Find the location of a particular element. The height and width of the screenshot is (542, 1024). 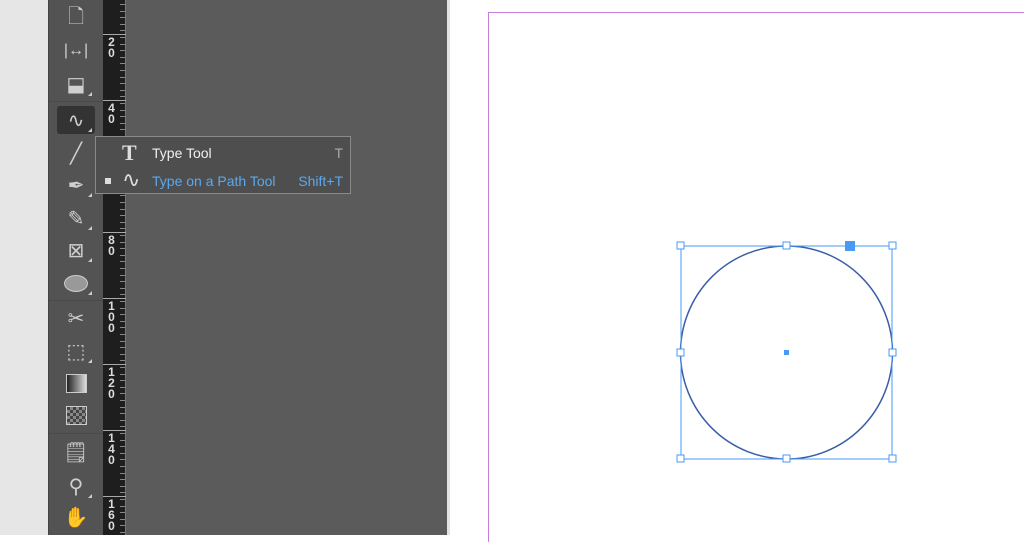

flyout-item-type-tool: T Type Tool T is located at coordinates (224, 152).